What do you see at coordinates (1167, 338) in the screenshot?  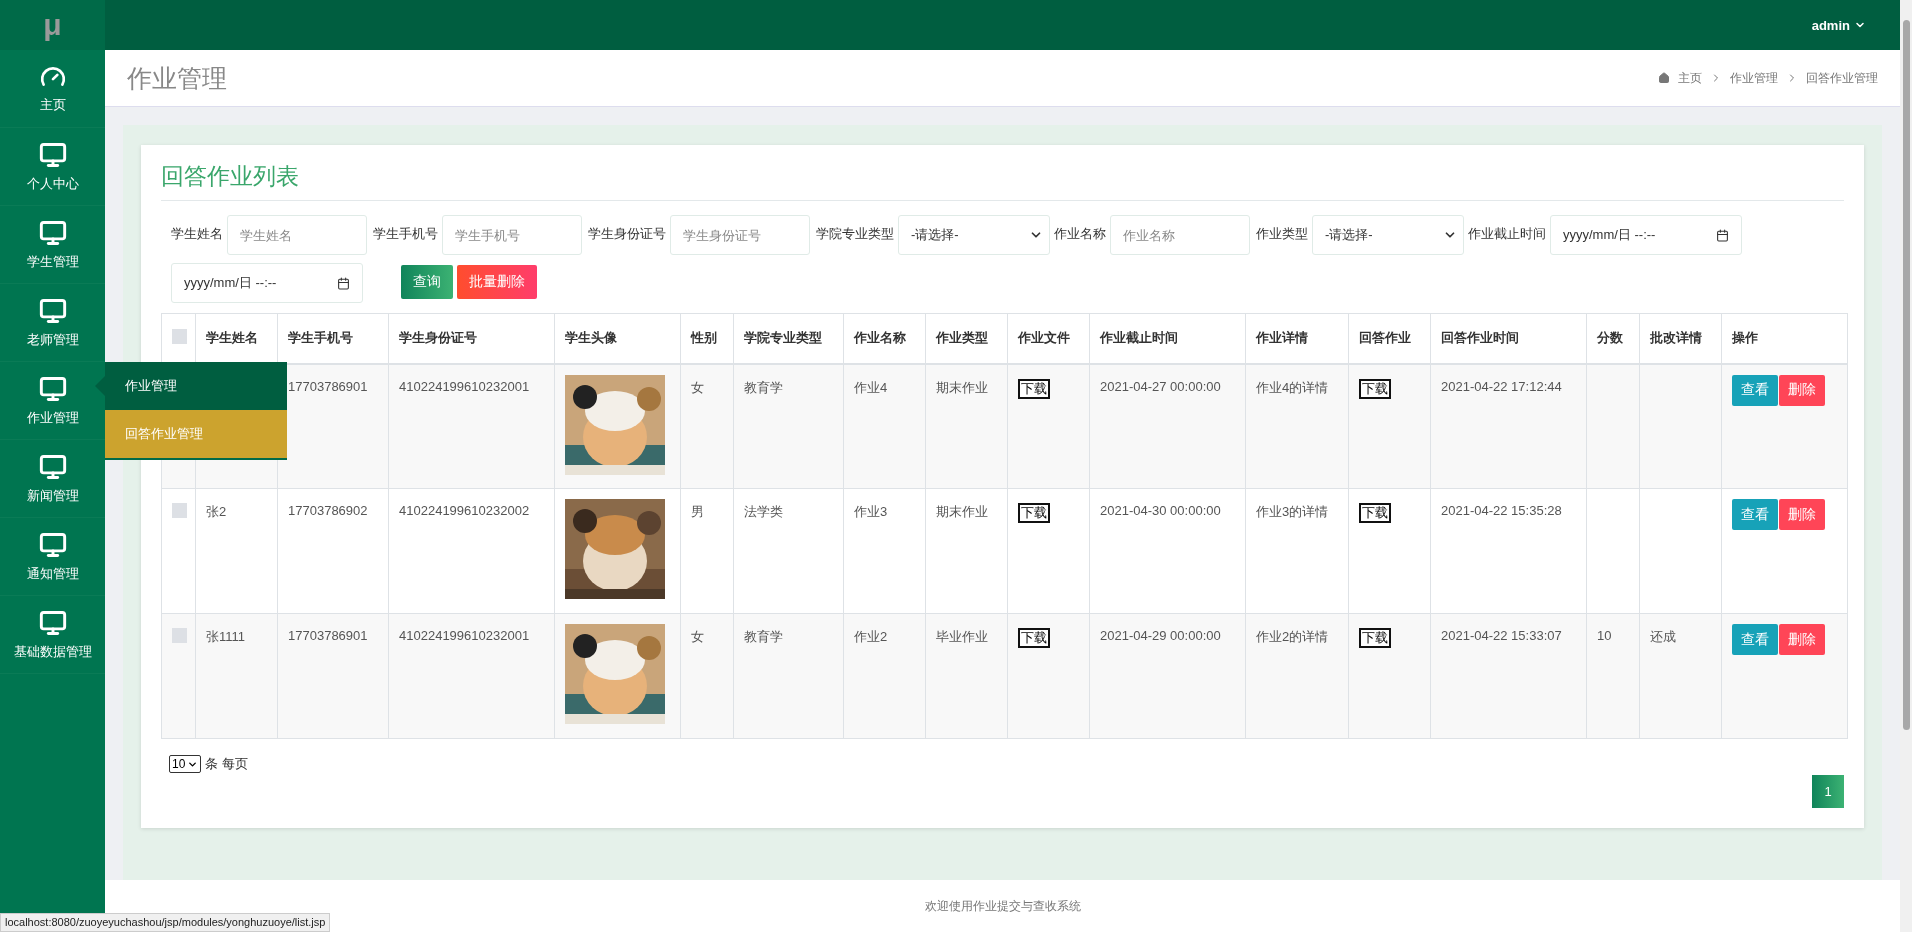 I see `column-header: 作业截止时间` at bounding box center [1167, 338].